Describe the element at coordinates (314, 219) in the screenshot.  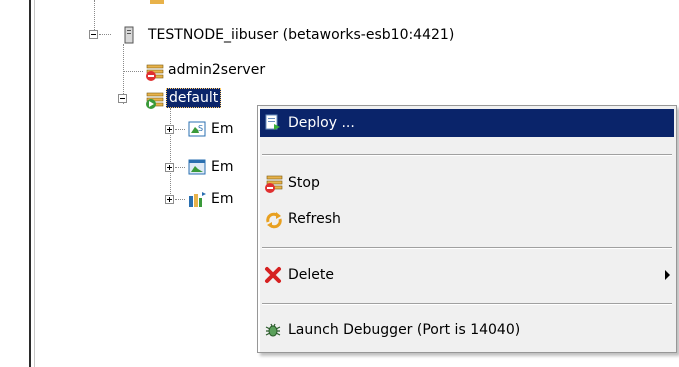
I see `menu-item-label: Refresh` at that location.